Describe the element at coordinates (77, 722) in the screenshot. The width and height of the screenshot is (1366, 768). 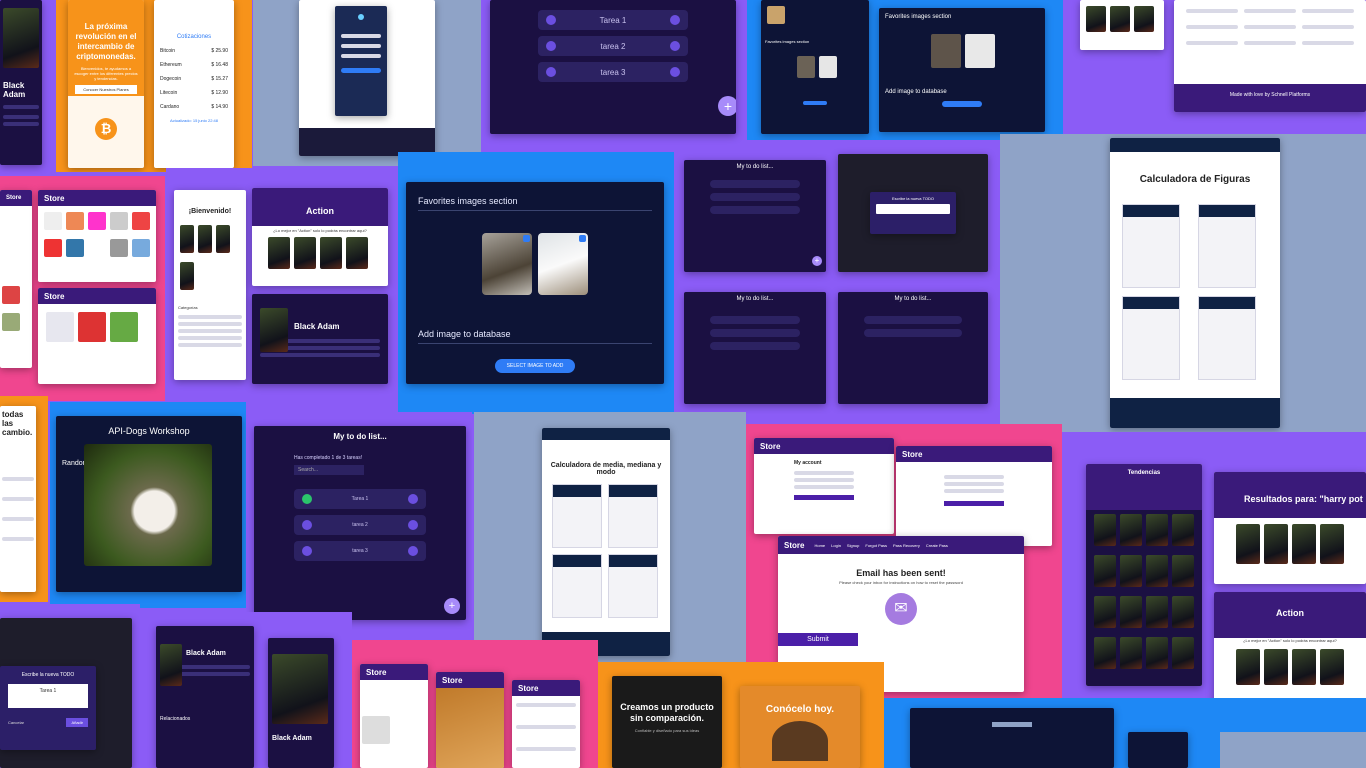
I see `add-todo-button: Añadir` at that location.